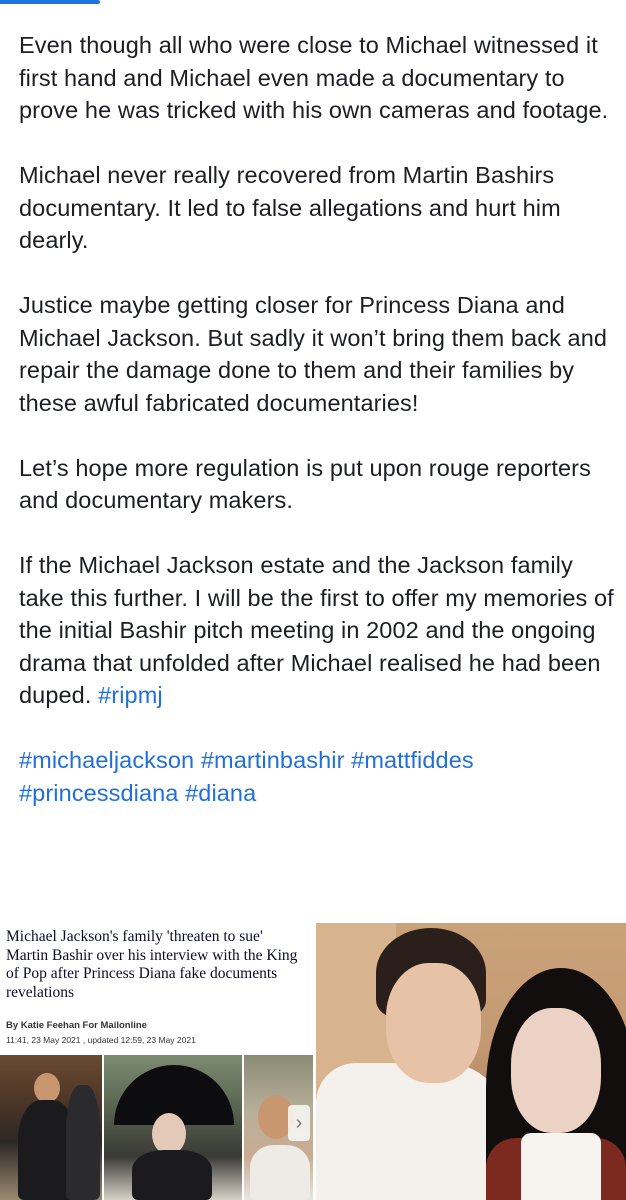 The height and width of the screenshot is (1200, 626). Describe the element at coordinates (411, 1131) in the screenshot. I see `photo-person-left-shirt` at that location.